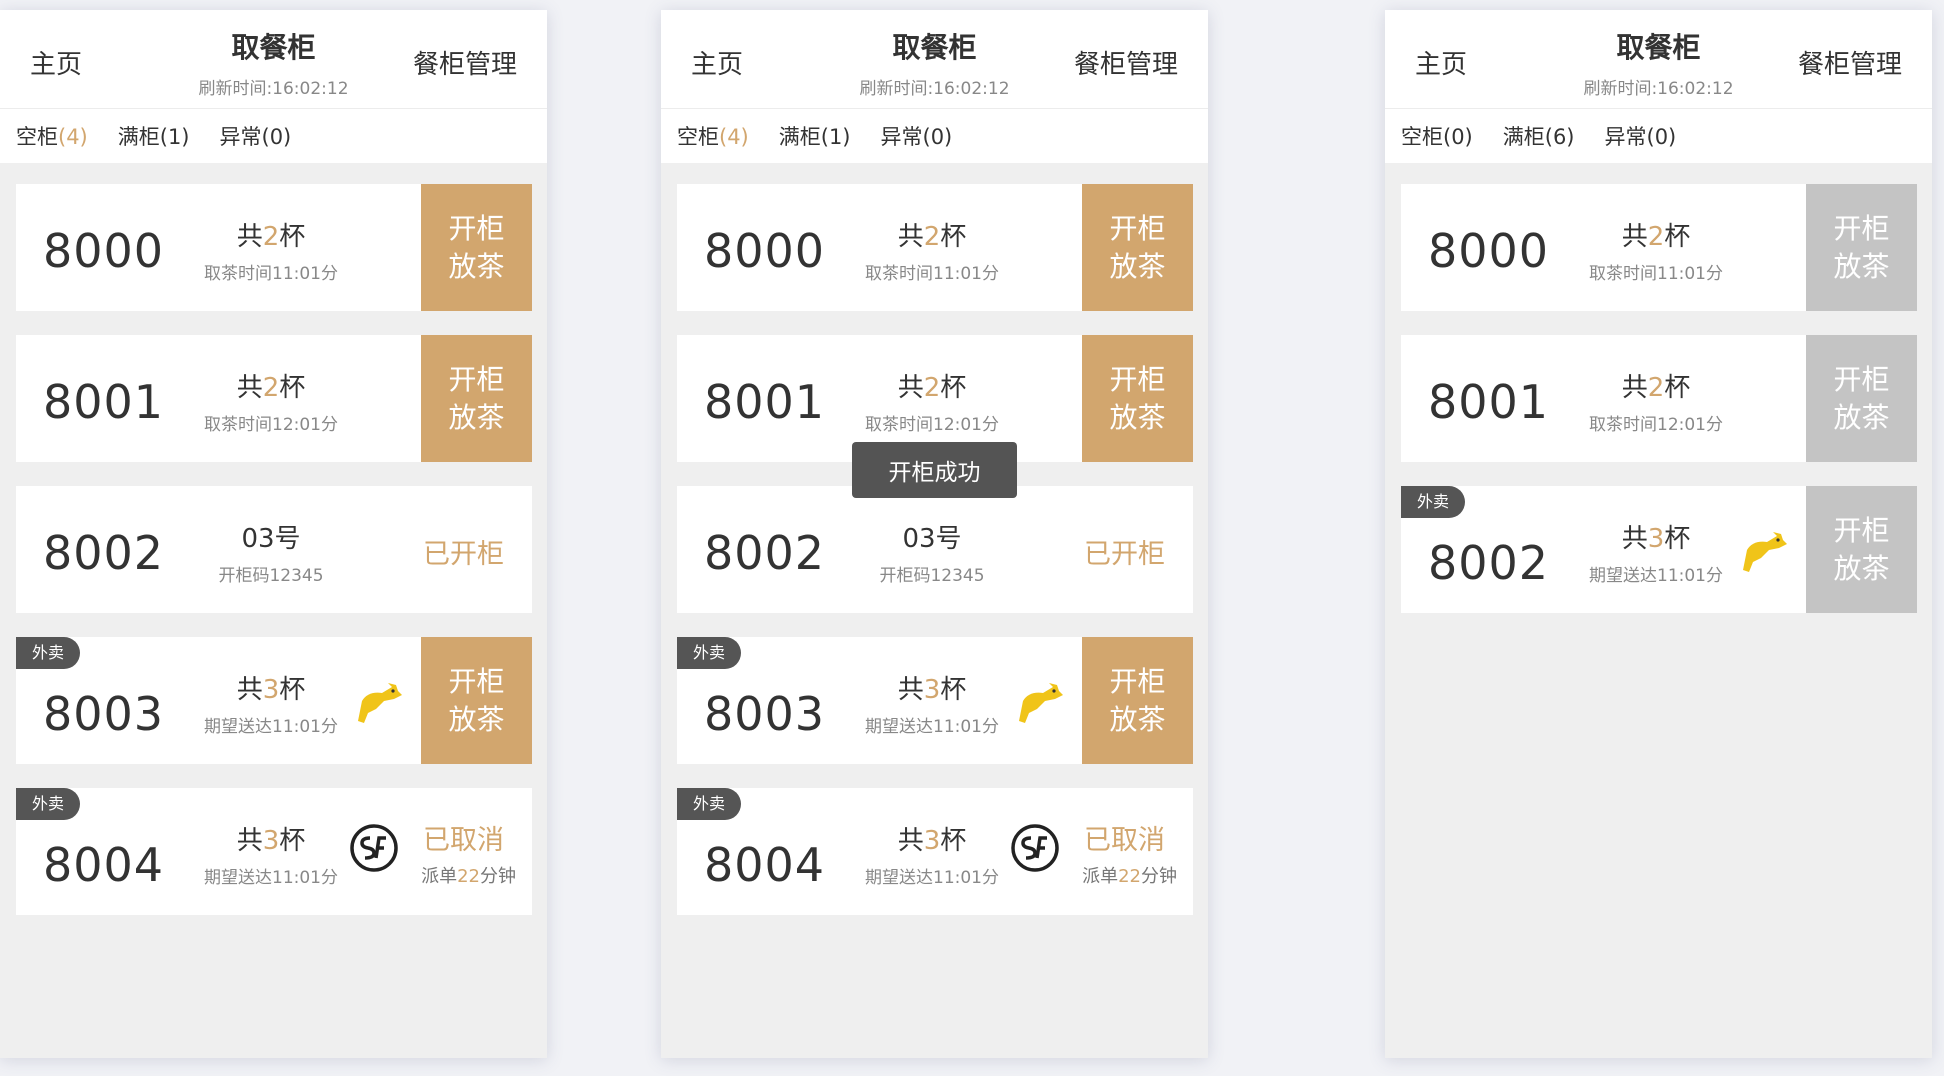 This screenshot has height=1076, width=1944. I want to click on pickup-time: 取茶时间12:01分, so click(1656, 425).